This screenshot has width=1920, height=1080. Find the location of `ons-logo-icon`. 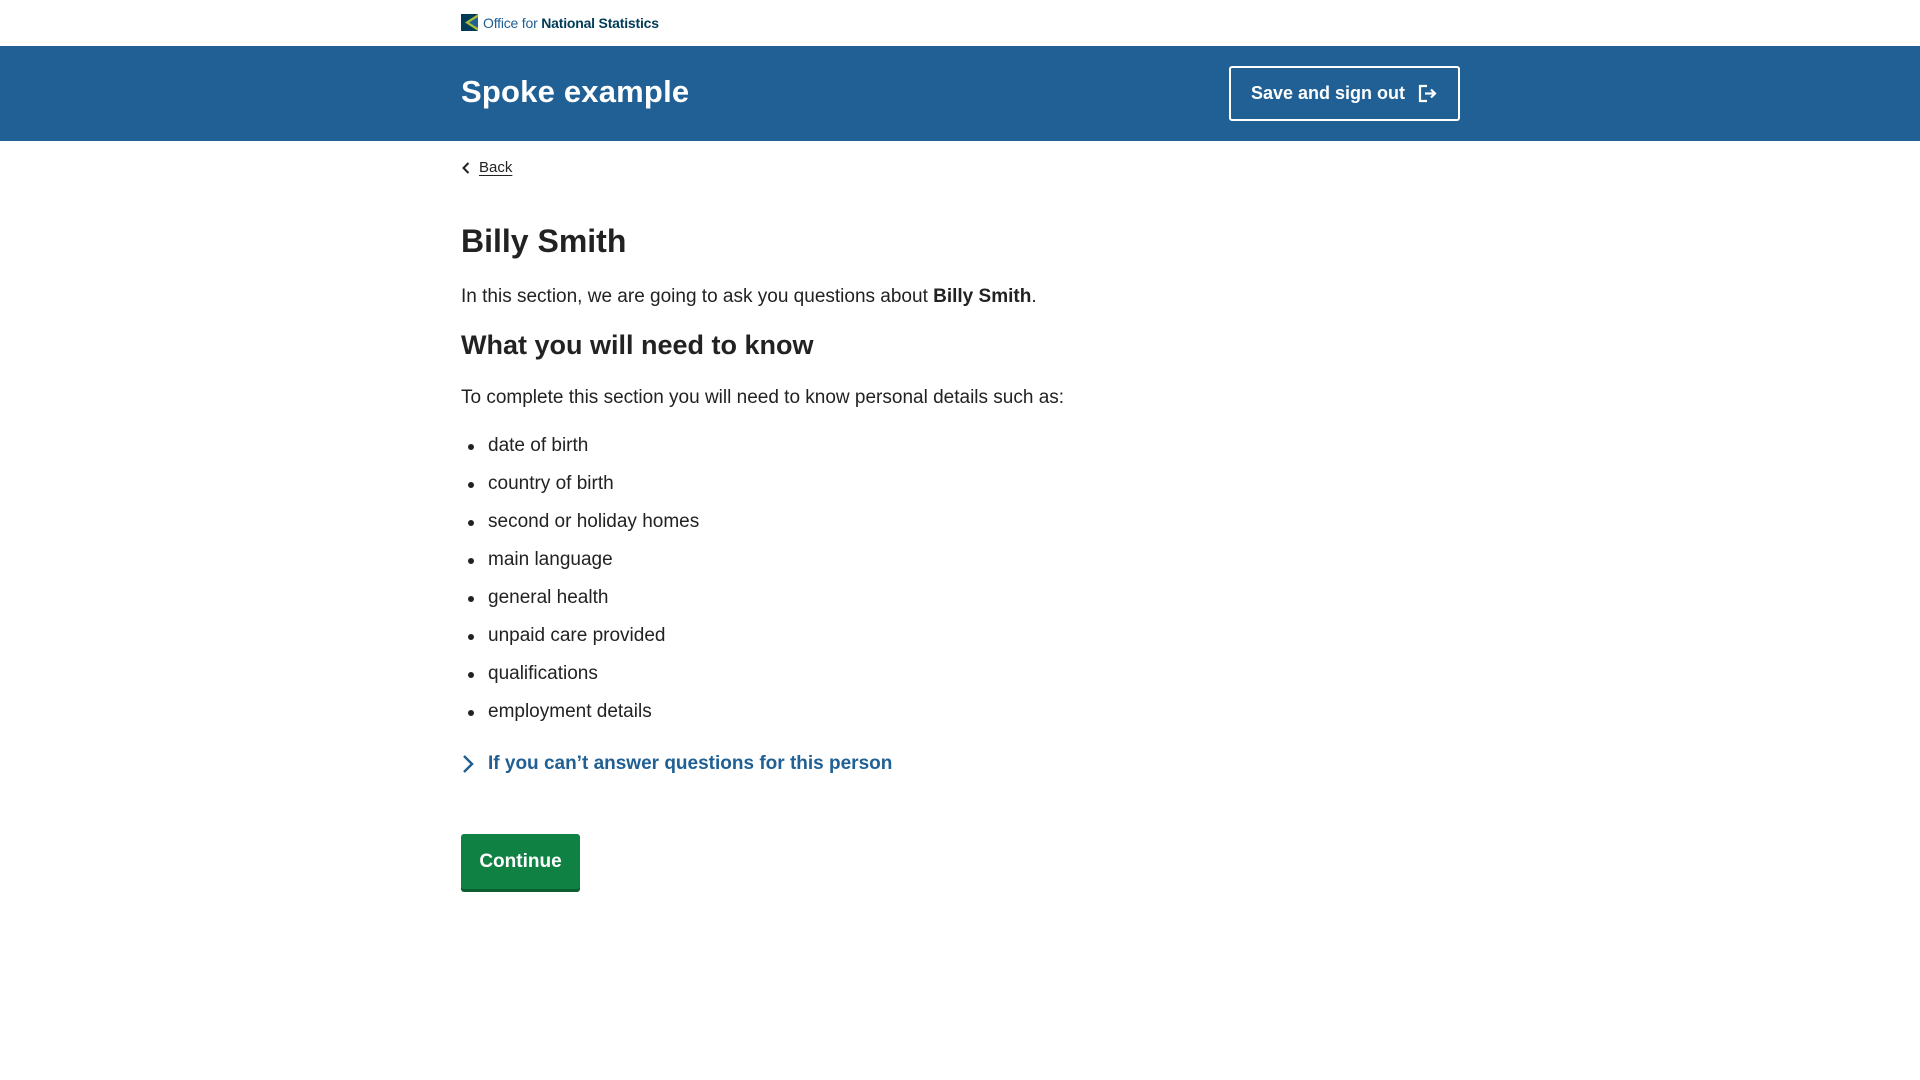

ons-logo-icon is located at coordinates (469, 22).